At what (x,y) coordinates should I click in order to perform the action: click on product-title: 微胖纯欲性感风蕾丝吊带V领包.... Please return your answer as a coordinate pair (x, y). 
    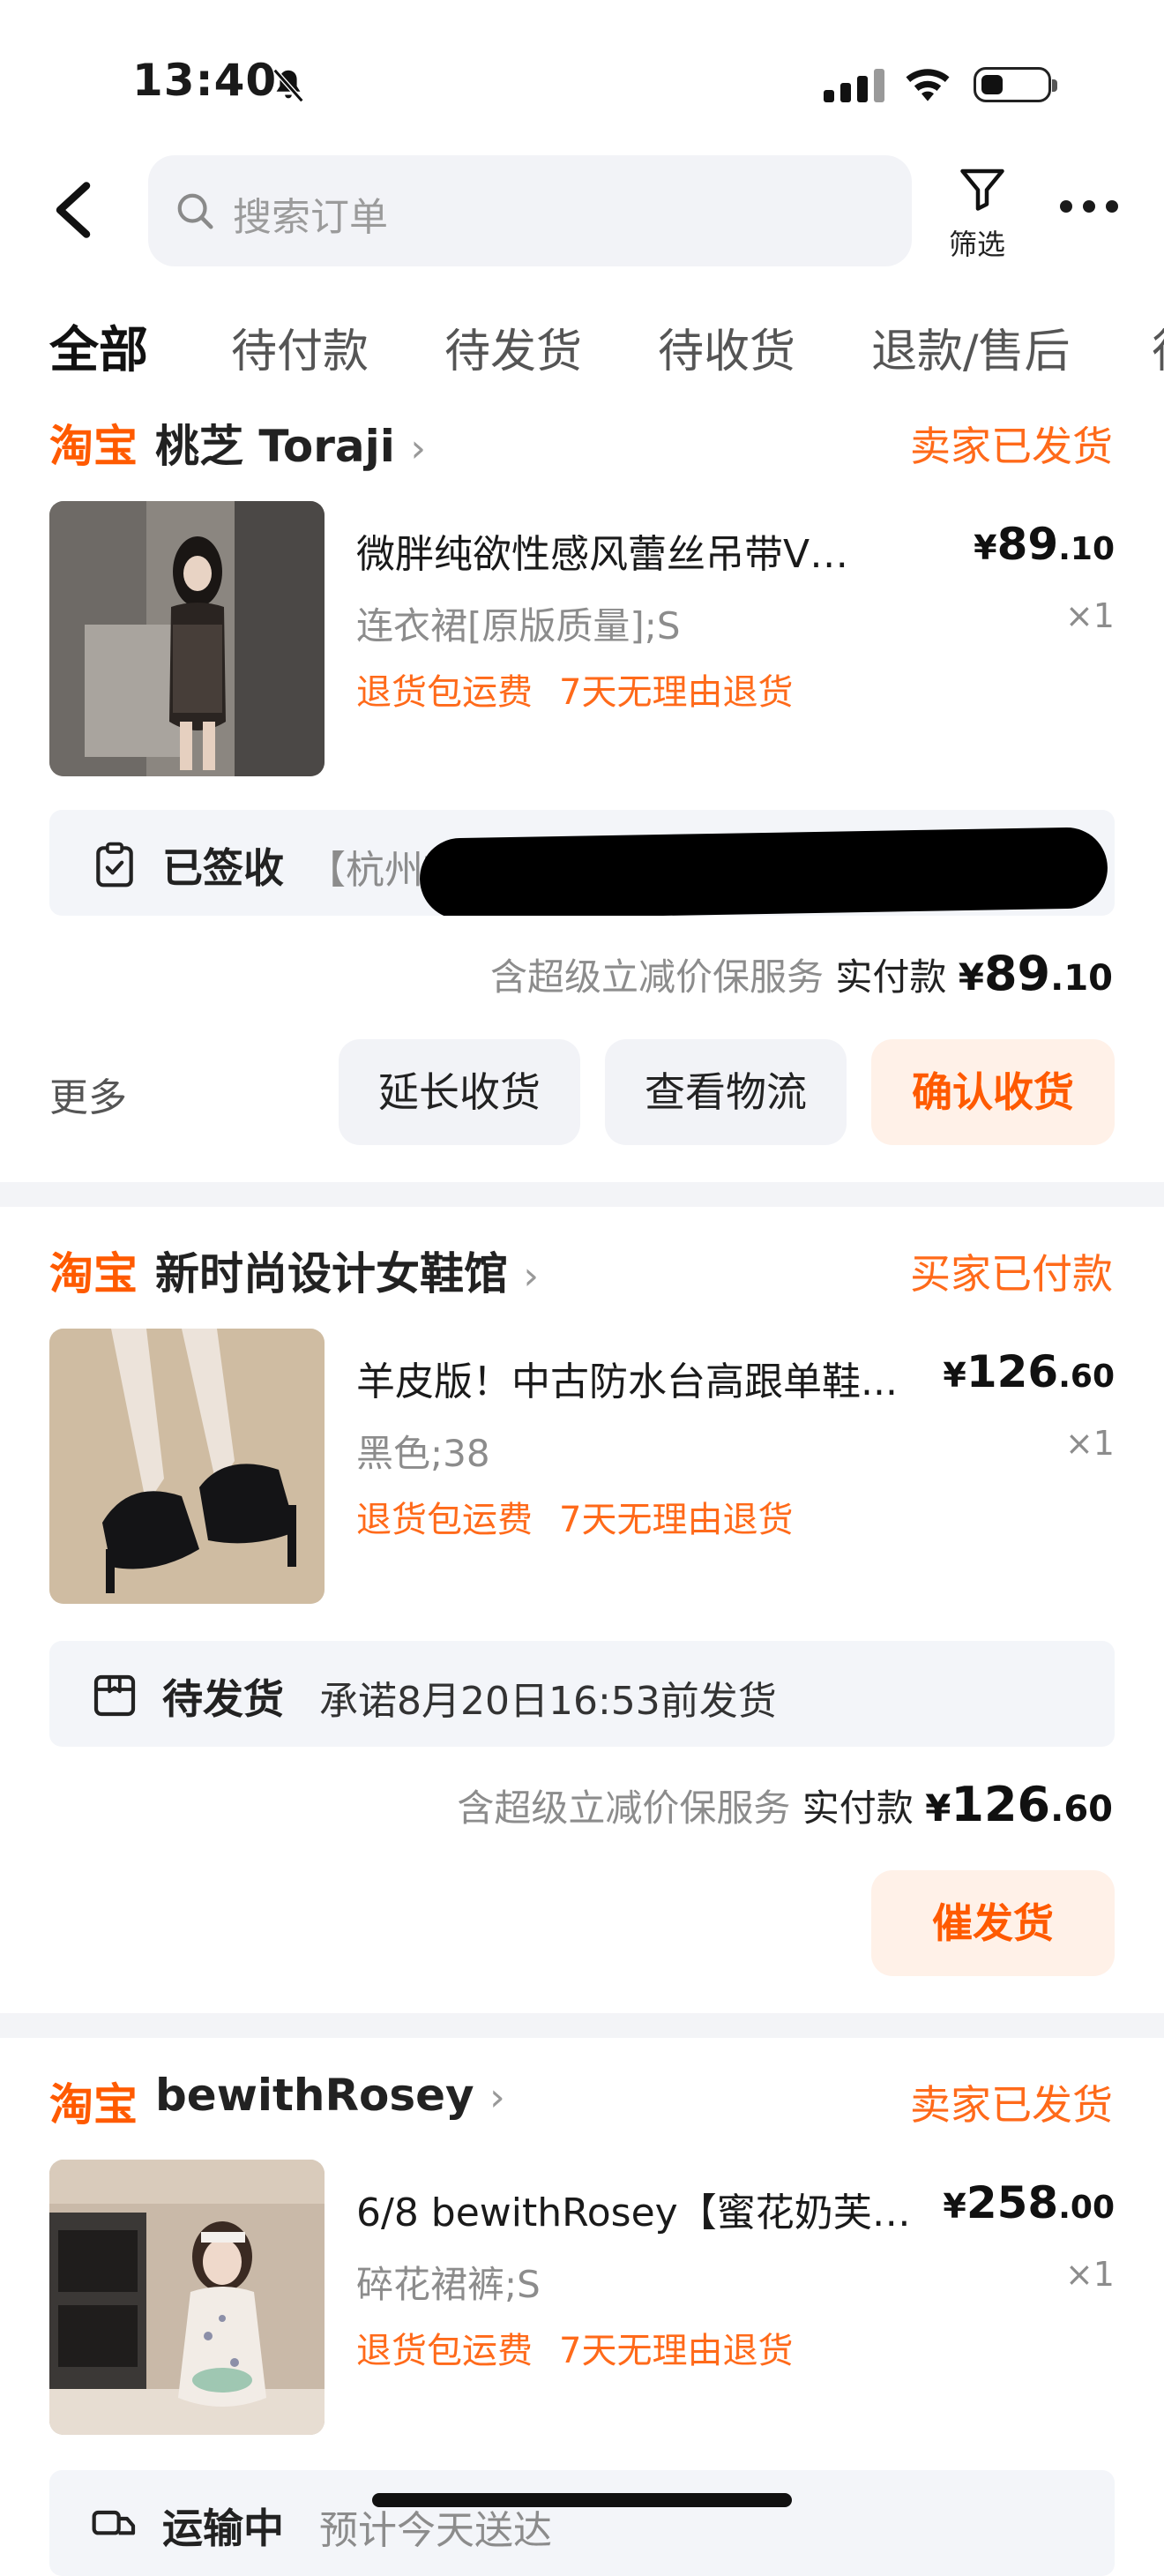
    Looking at the image, I should click on (616, 551).